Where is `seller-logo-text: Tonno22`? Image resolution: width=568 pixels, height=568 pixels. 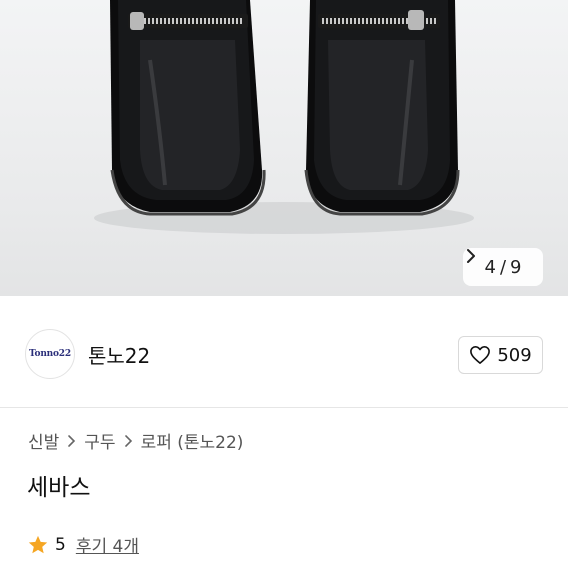
seller-logo-text: Tonno22 is located at coordinates (50, 354).